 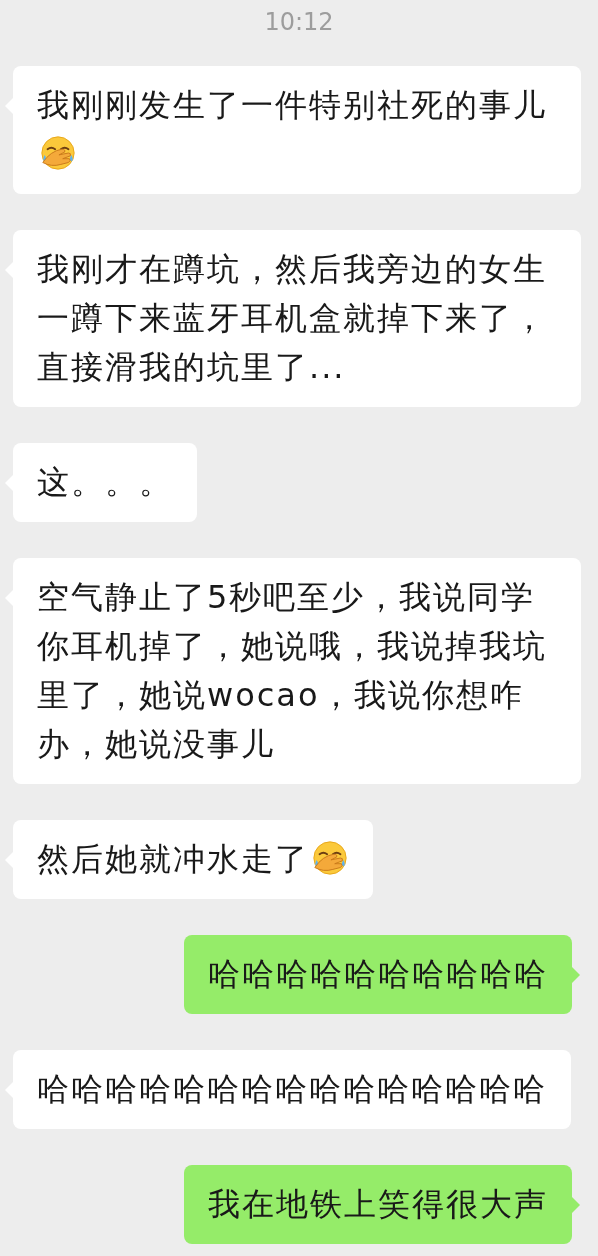 What do you see at coordinates (378, 1204) in the screenshot?
I see `message-bubble: 我在地铁上笑得很大声` at bounding box center [378, 1204].